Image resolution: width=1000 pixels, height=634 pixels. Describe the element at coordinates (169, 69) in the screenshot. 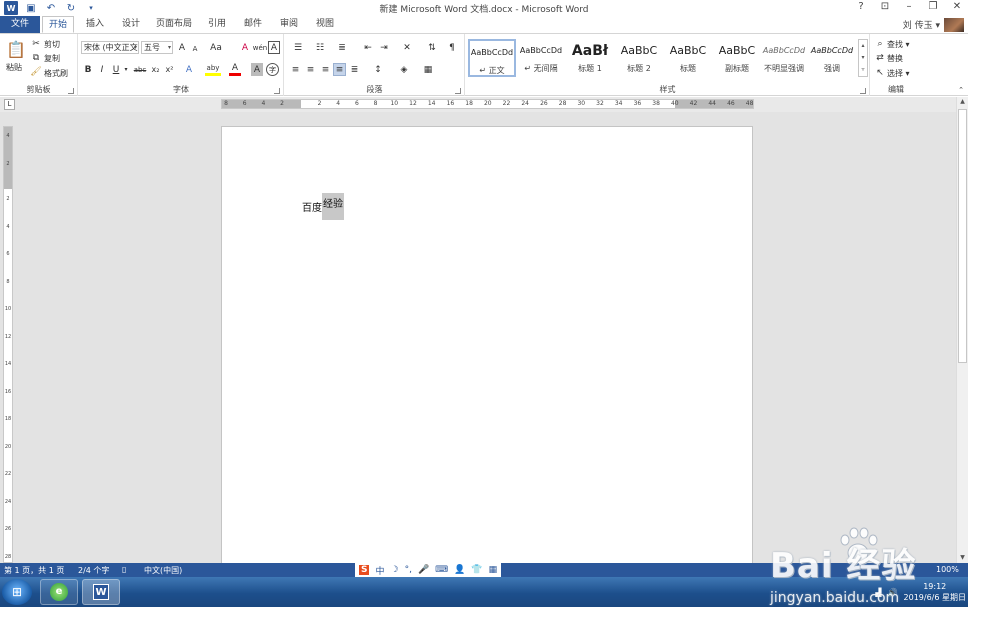

I see `superscript-button: x²` at that location.